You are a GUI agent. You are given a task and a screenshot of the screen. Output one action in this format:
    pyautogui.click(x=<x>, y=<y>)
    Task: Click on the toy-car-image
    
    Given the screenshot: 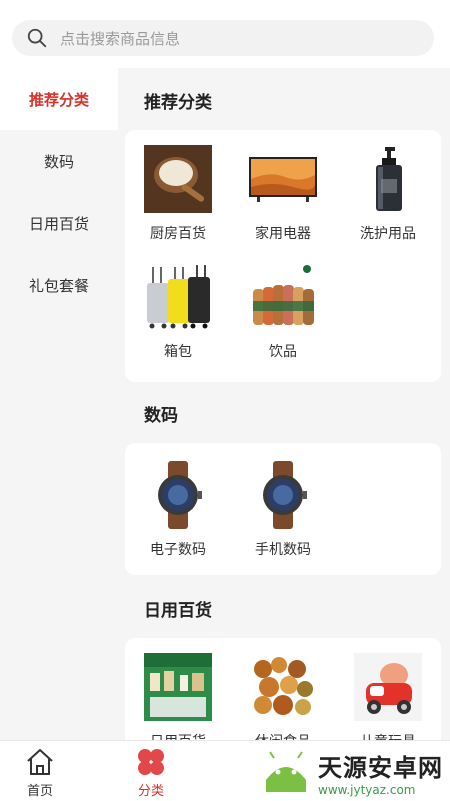 What is the action you would take?
    pyautogui.click(x=388, y=687)
    